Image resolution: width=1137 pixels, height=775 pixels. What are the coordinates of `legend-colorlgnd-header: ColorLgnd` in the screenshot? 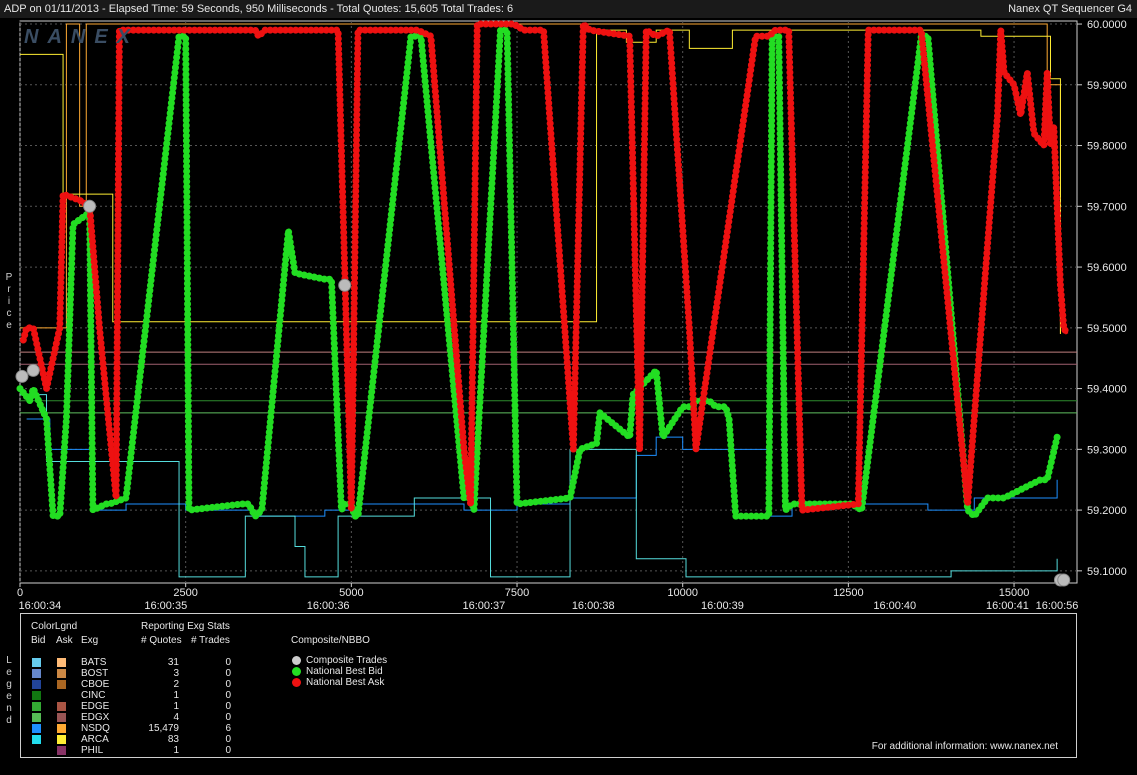 It's located at (54, 626).